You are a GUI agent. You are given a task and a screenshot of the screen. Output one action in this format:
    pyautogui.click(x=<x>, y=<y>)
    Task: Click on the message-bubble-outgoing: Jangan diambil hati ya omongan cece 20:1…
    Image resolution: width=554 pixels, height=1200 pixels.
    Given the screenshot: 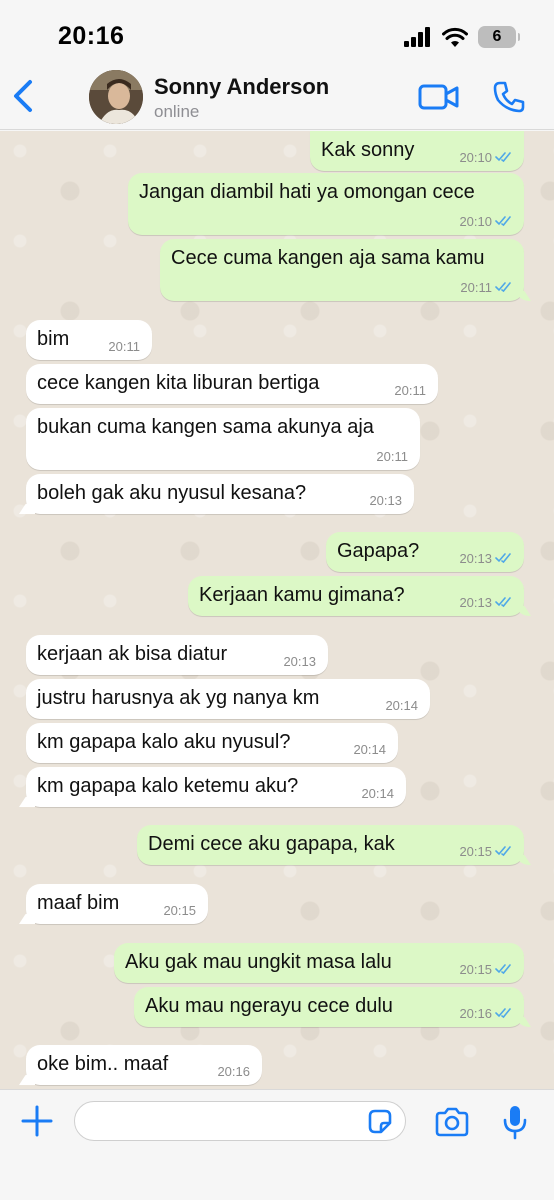 What is the action you would take?
    pyautogui.click(x=326, y=204)
    